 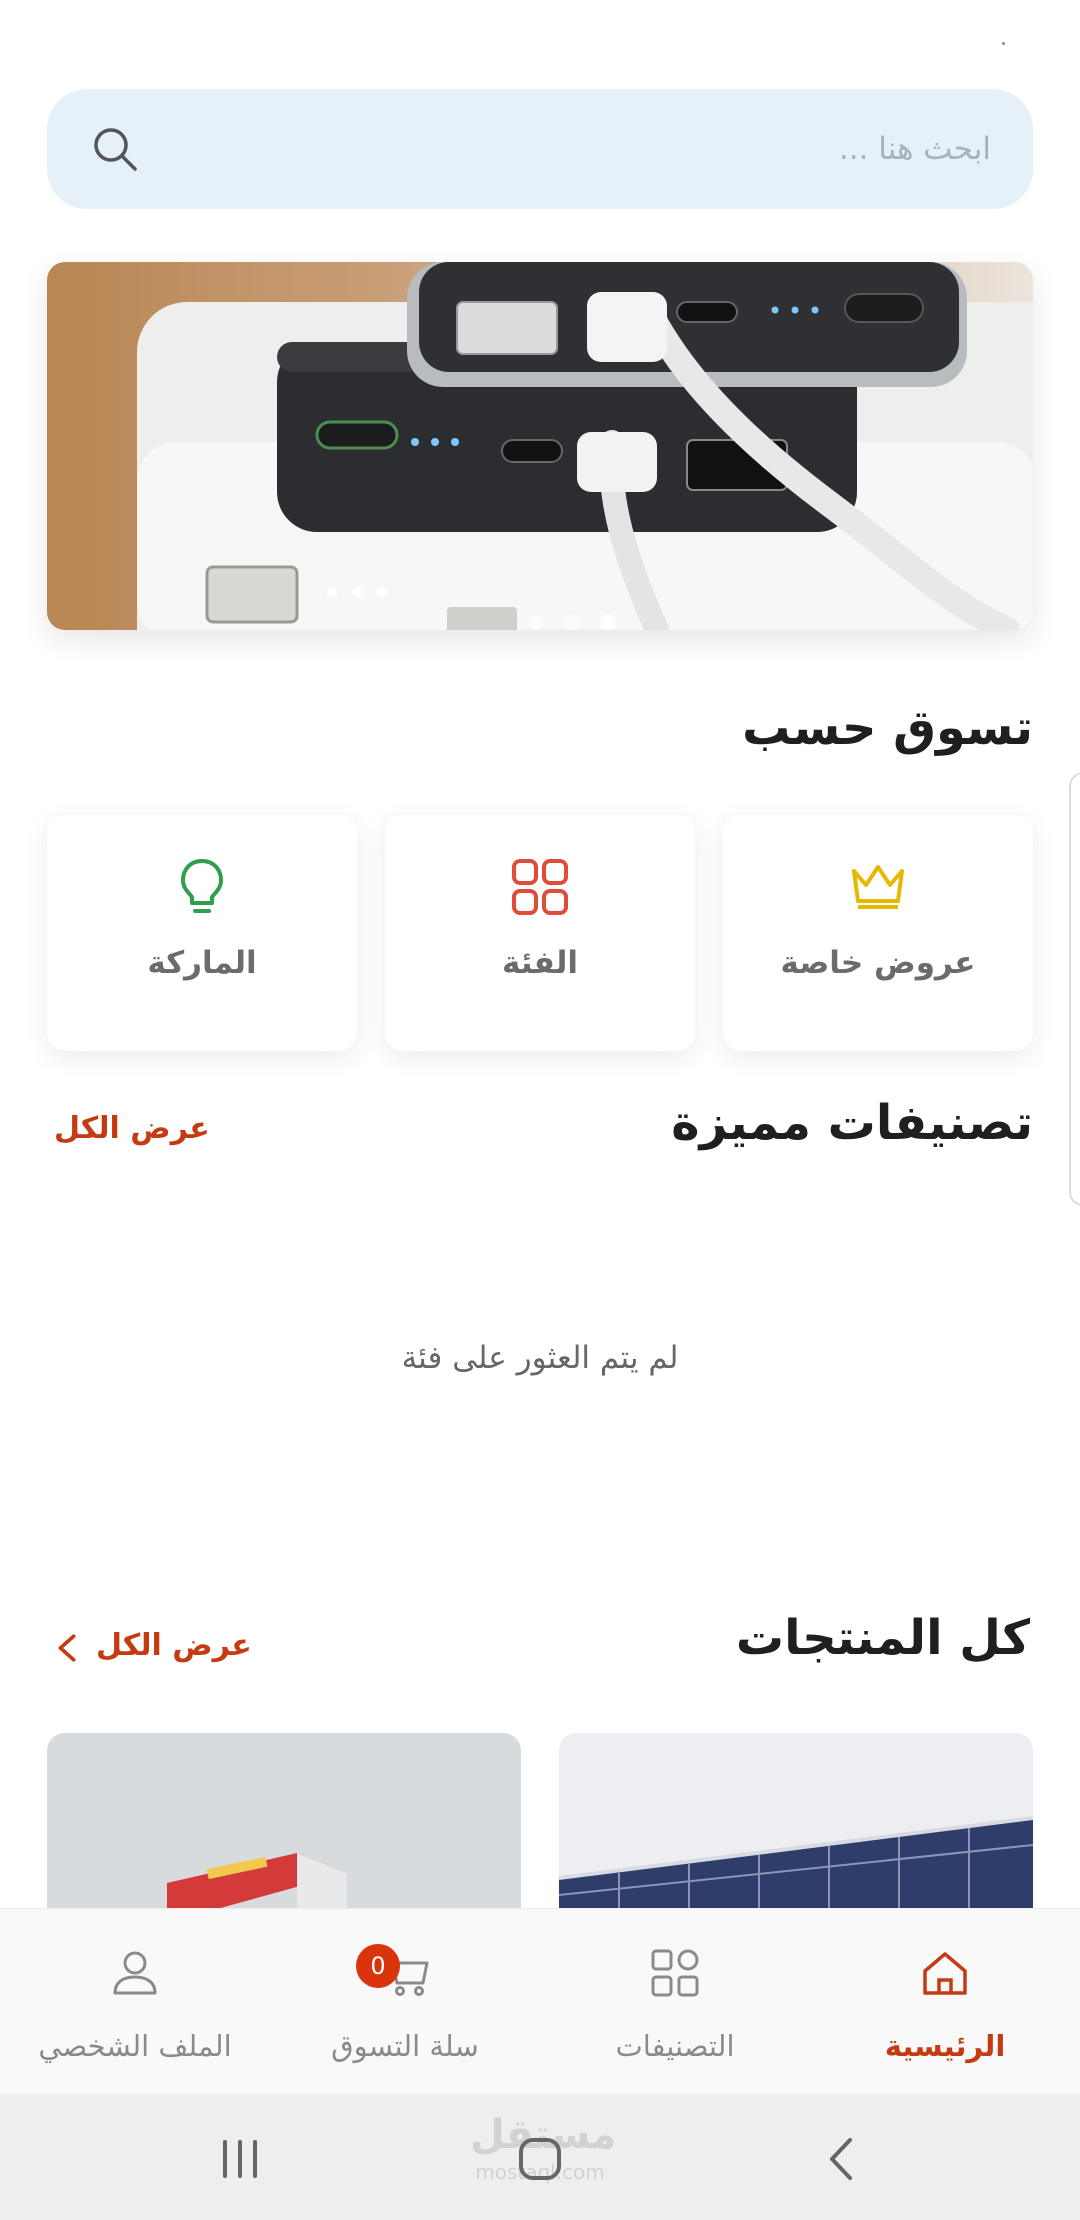 What do you see at coordinates (675, 2046) in the screenshot?
I see `nav-label-categories: التصنيفات` at bounding box center [675, 2046].